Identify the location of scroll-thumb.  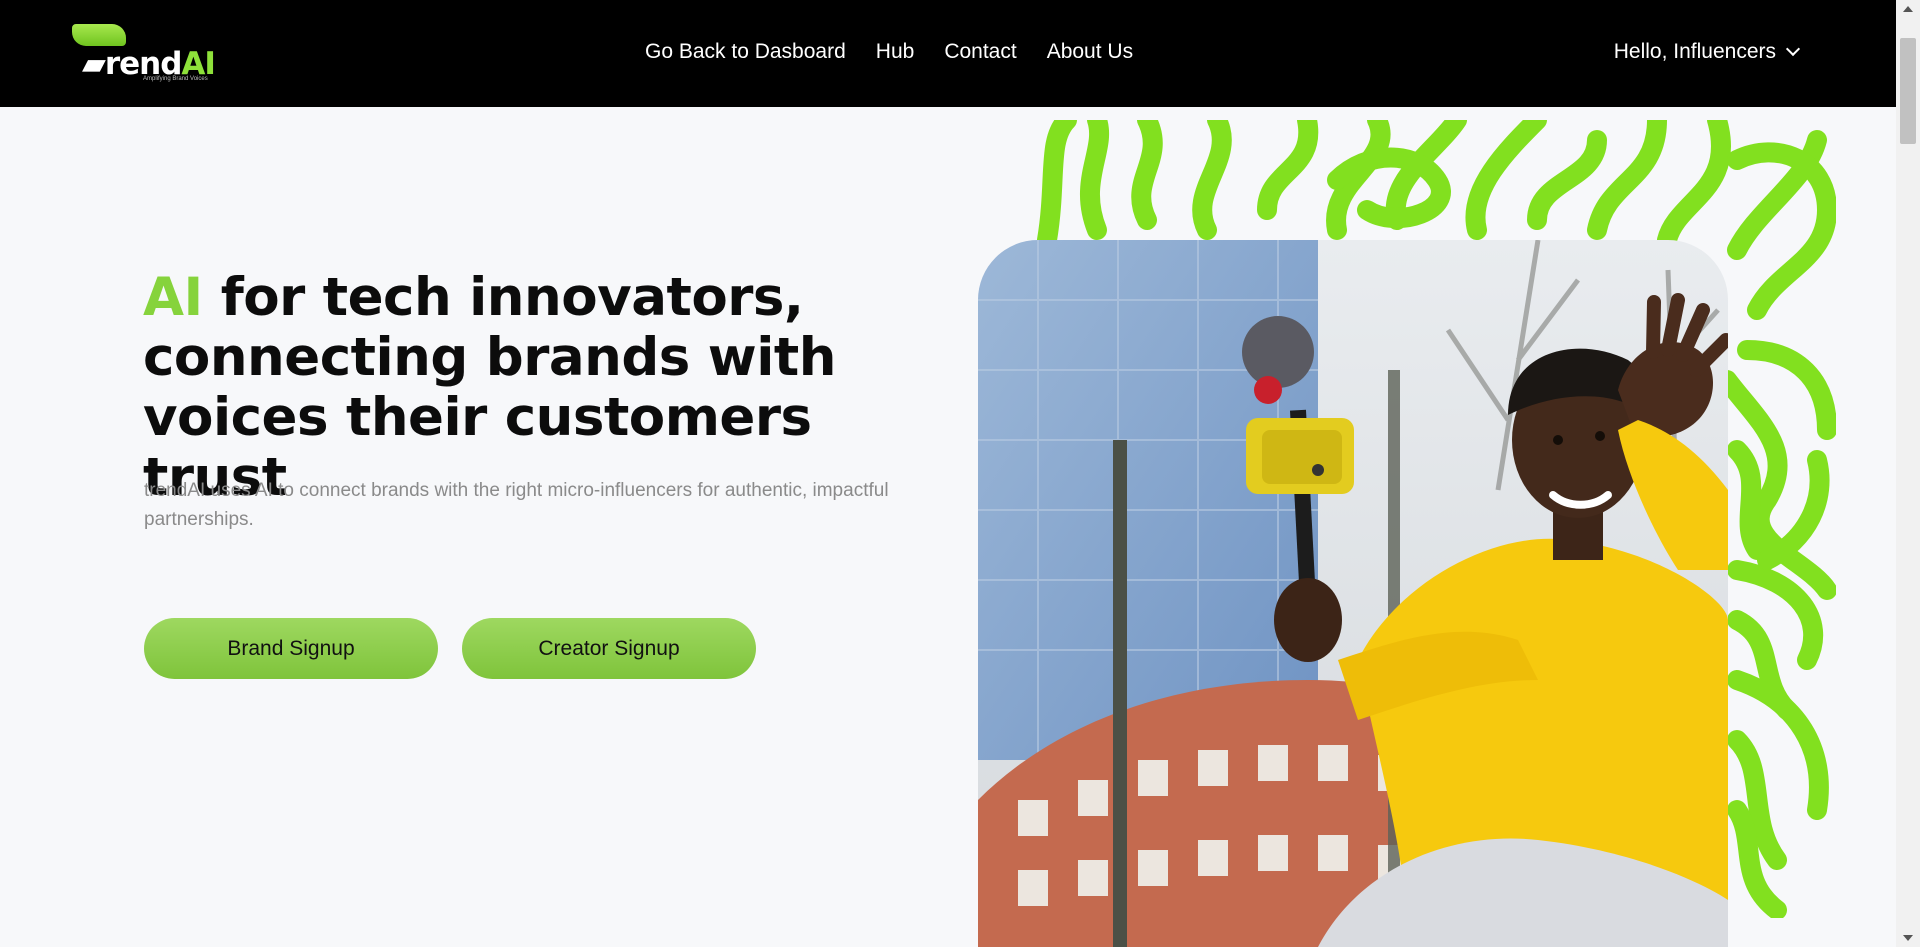
(1908, 91).